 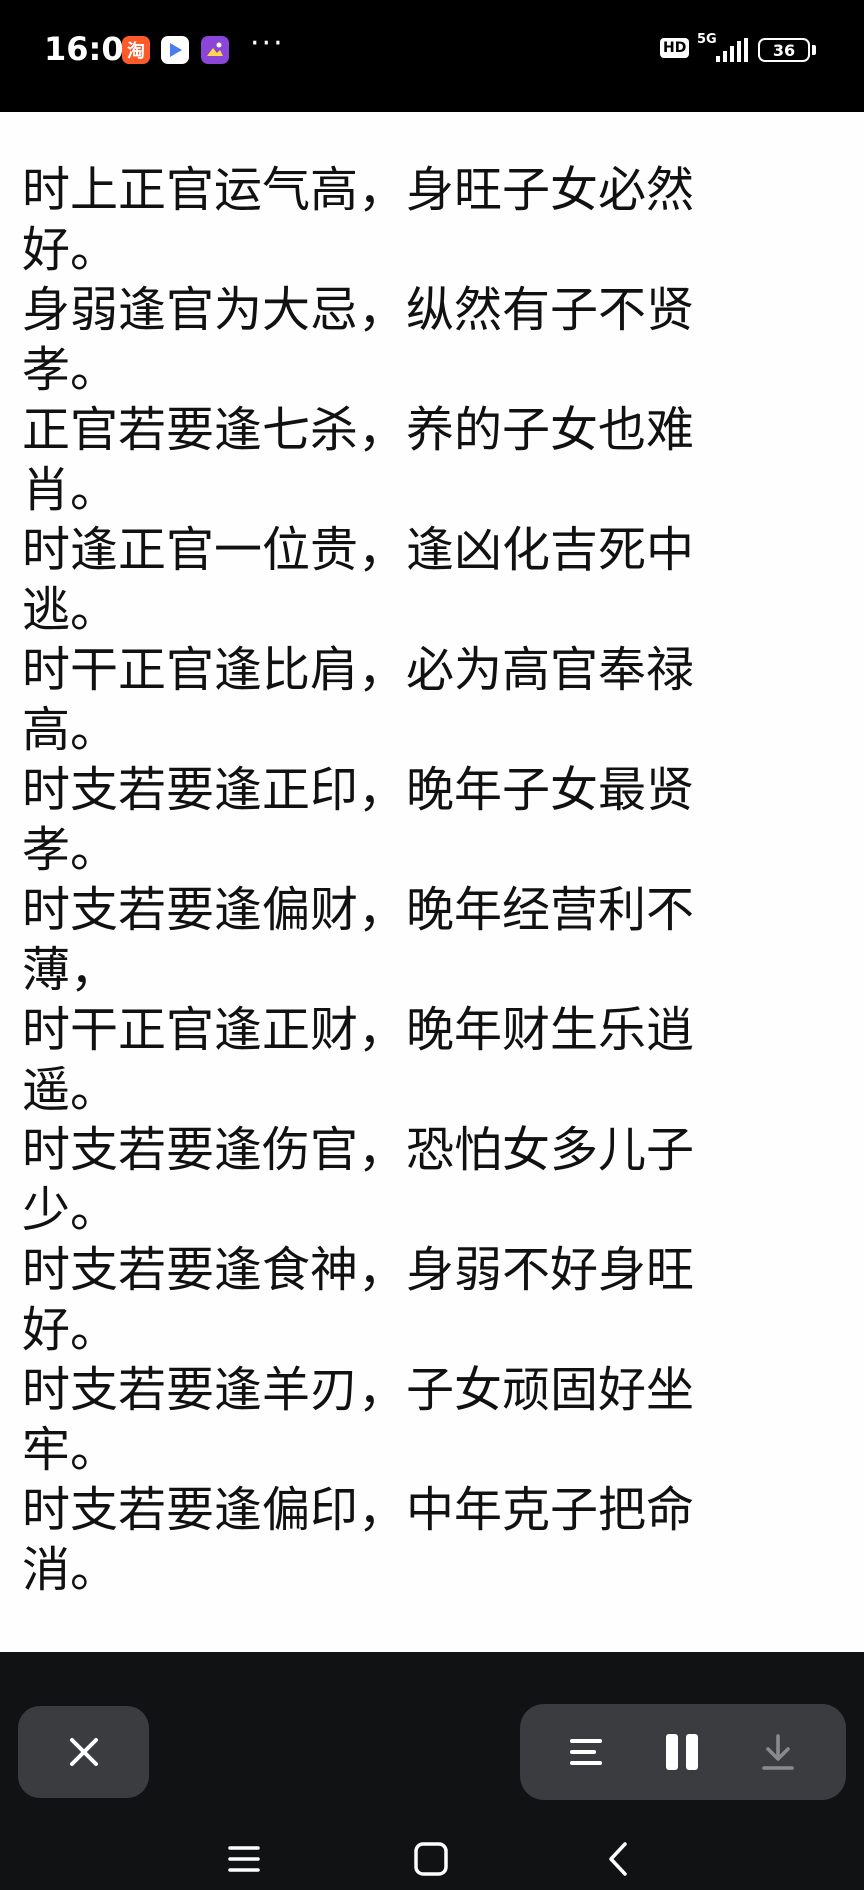 What do you see at coordinates (432, 56) in the screenshot?
I see `status-bar: 16:01 淘 ··· HD 5G 36` at bounding box center [432, 56].